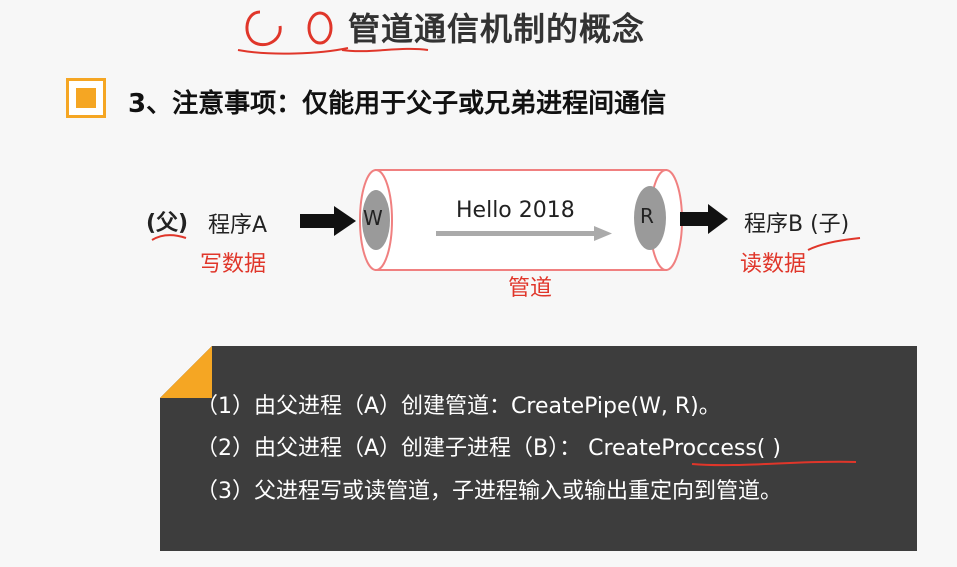 This screenshot has height=567, width=957. Describe the element at coordinates (489, 491) in the screenshot. I see `note-line-3: （3）父进程写或读管道，子进程输入或输出重定向到管道。` at that location.